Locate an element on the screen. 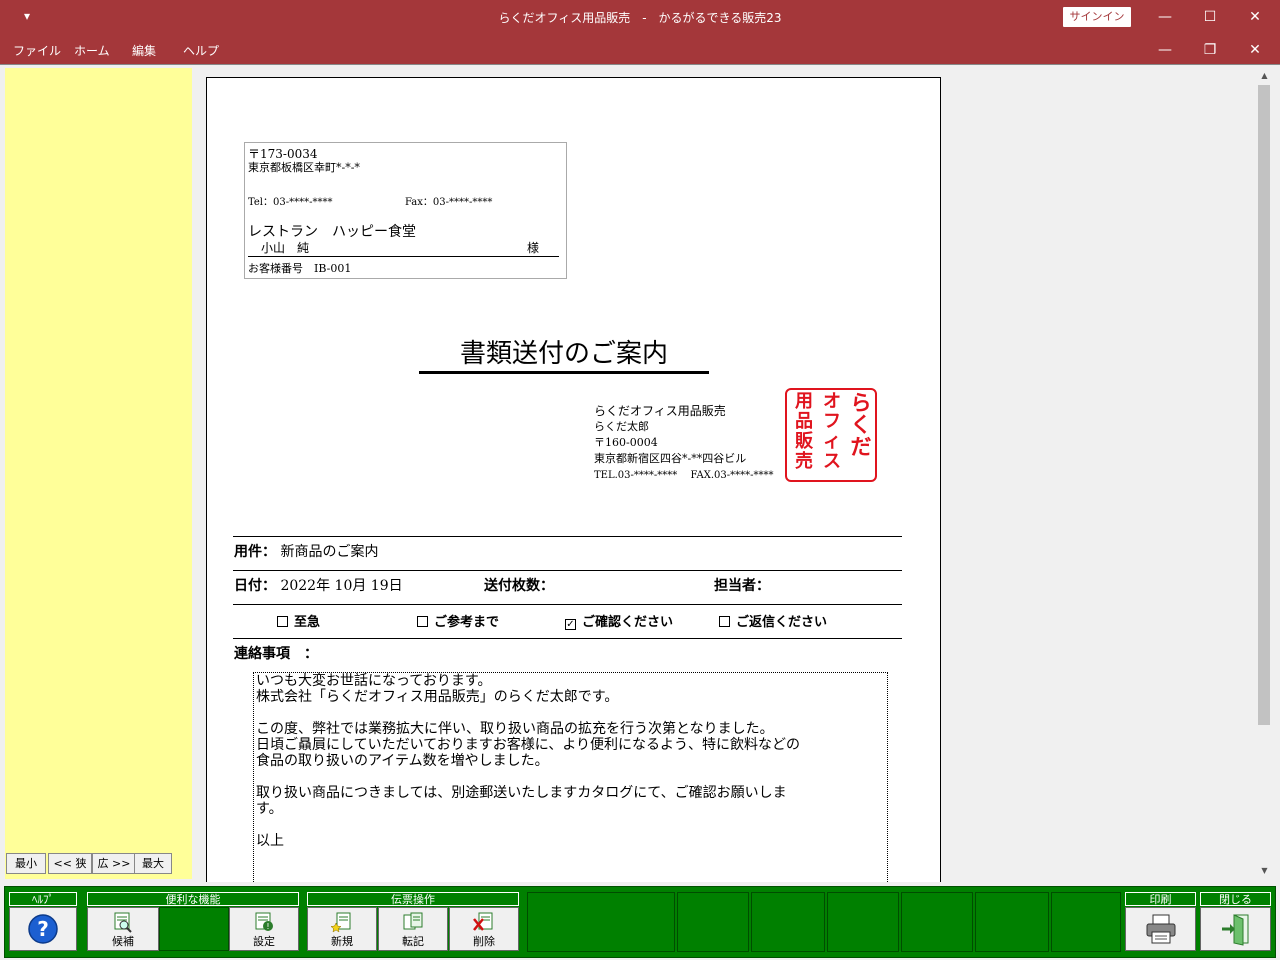  menu-file: ファイル is located at coordinates (37, 50).